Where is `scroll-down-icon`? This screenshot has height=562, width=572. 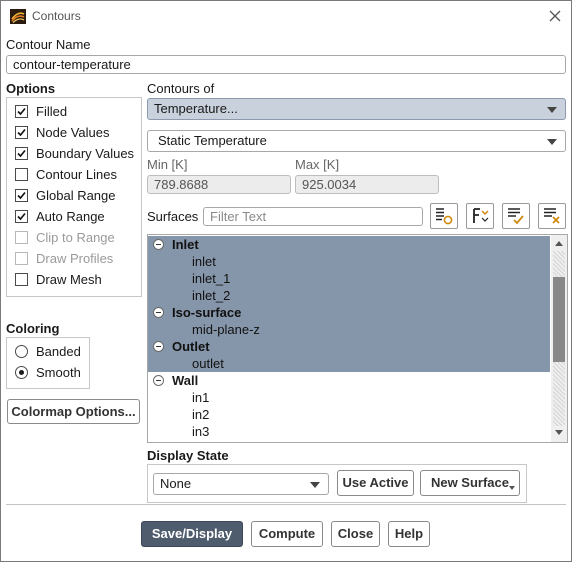
scroll-down-icon is located at coordinates (559, 432).